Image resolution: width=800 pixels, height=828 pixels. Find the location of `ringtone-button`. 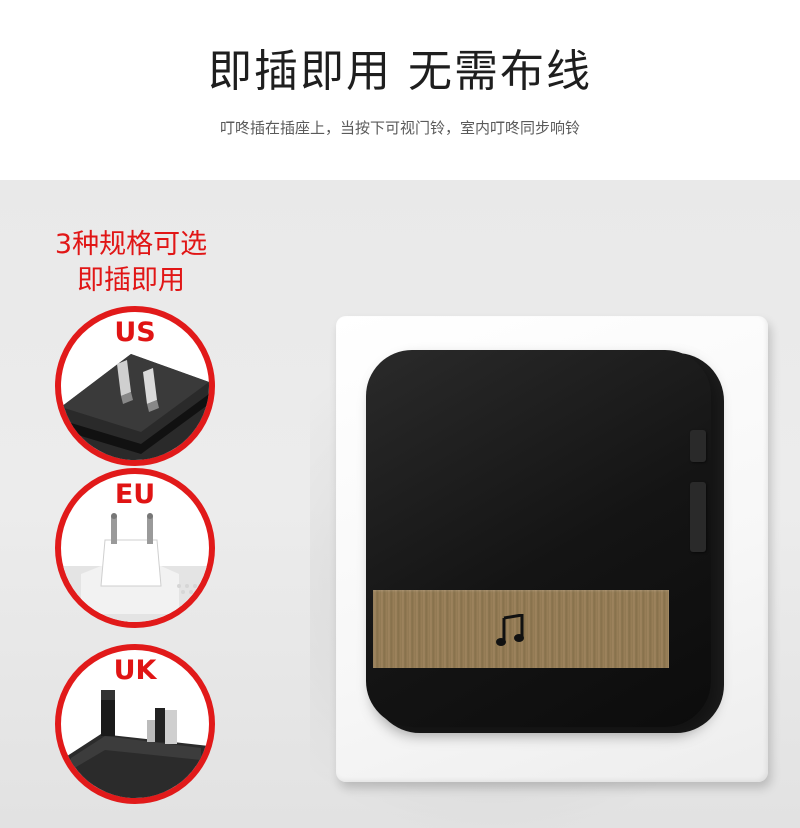

ringtone-button is located at coordinates (698, 517).